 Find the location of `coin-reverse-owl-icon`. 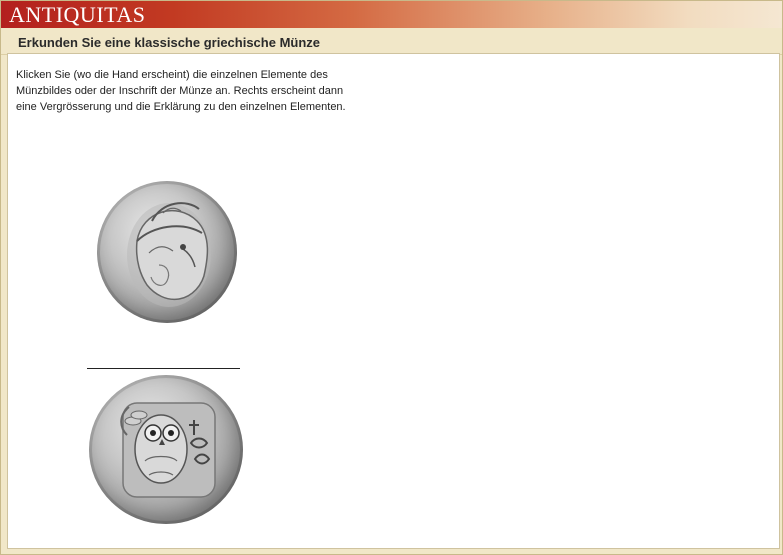

coin-reverse-owl-icon is located at coordinates (166, 449).